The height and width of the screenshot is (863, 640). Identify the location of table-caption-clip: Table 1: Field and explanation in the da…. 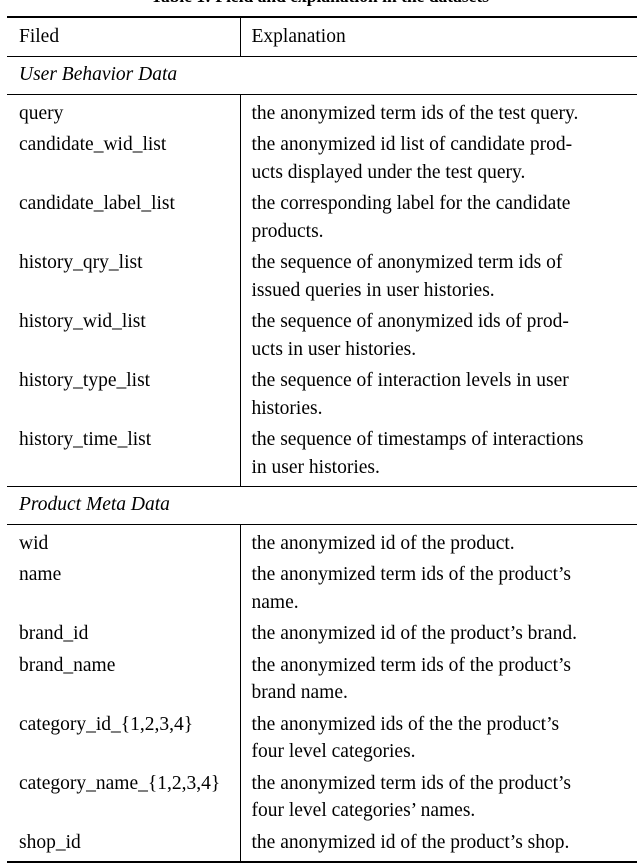
(320, 6).